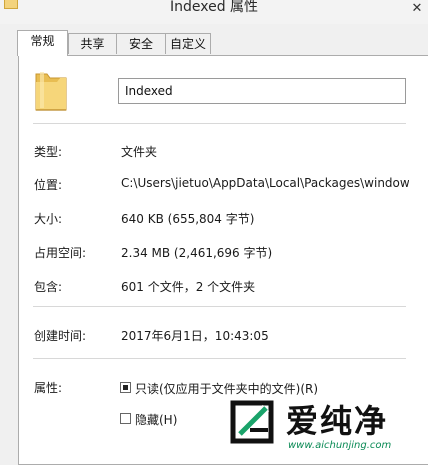 The width and height of the screenshot is (428, 465). What do you see at coordinates (139, 152) in the screenshot?
I see `type-value: 文件夹` at bounding box center [139, 152].